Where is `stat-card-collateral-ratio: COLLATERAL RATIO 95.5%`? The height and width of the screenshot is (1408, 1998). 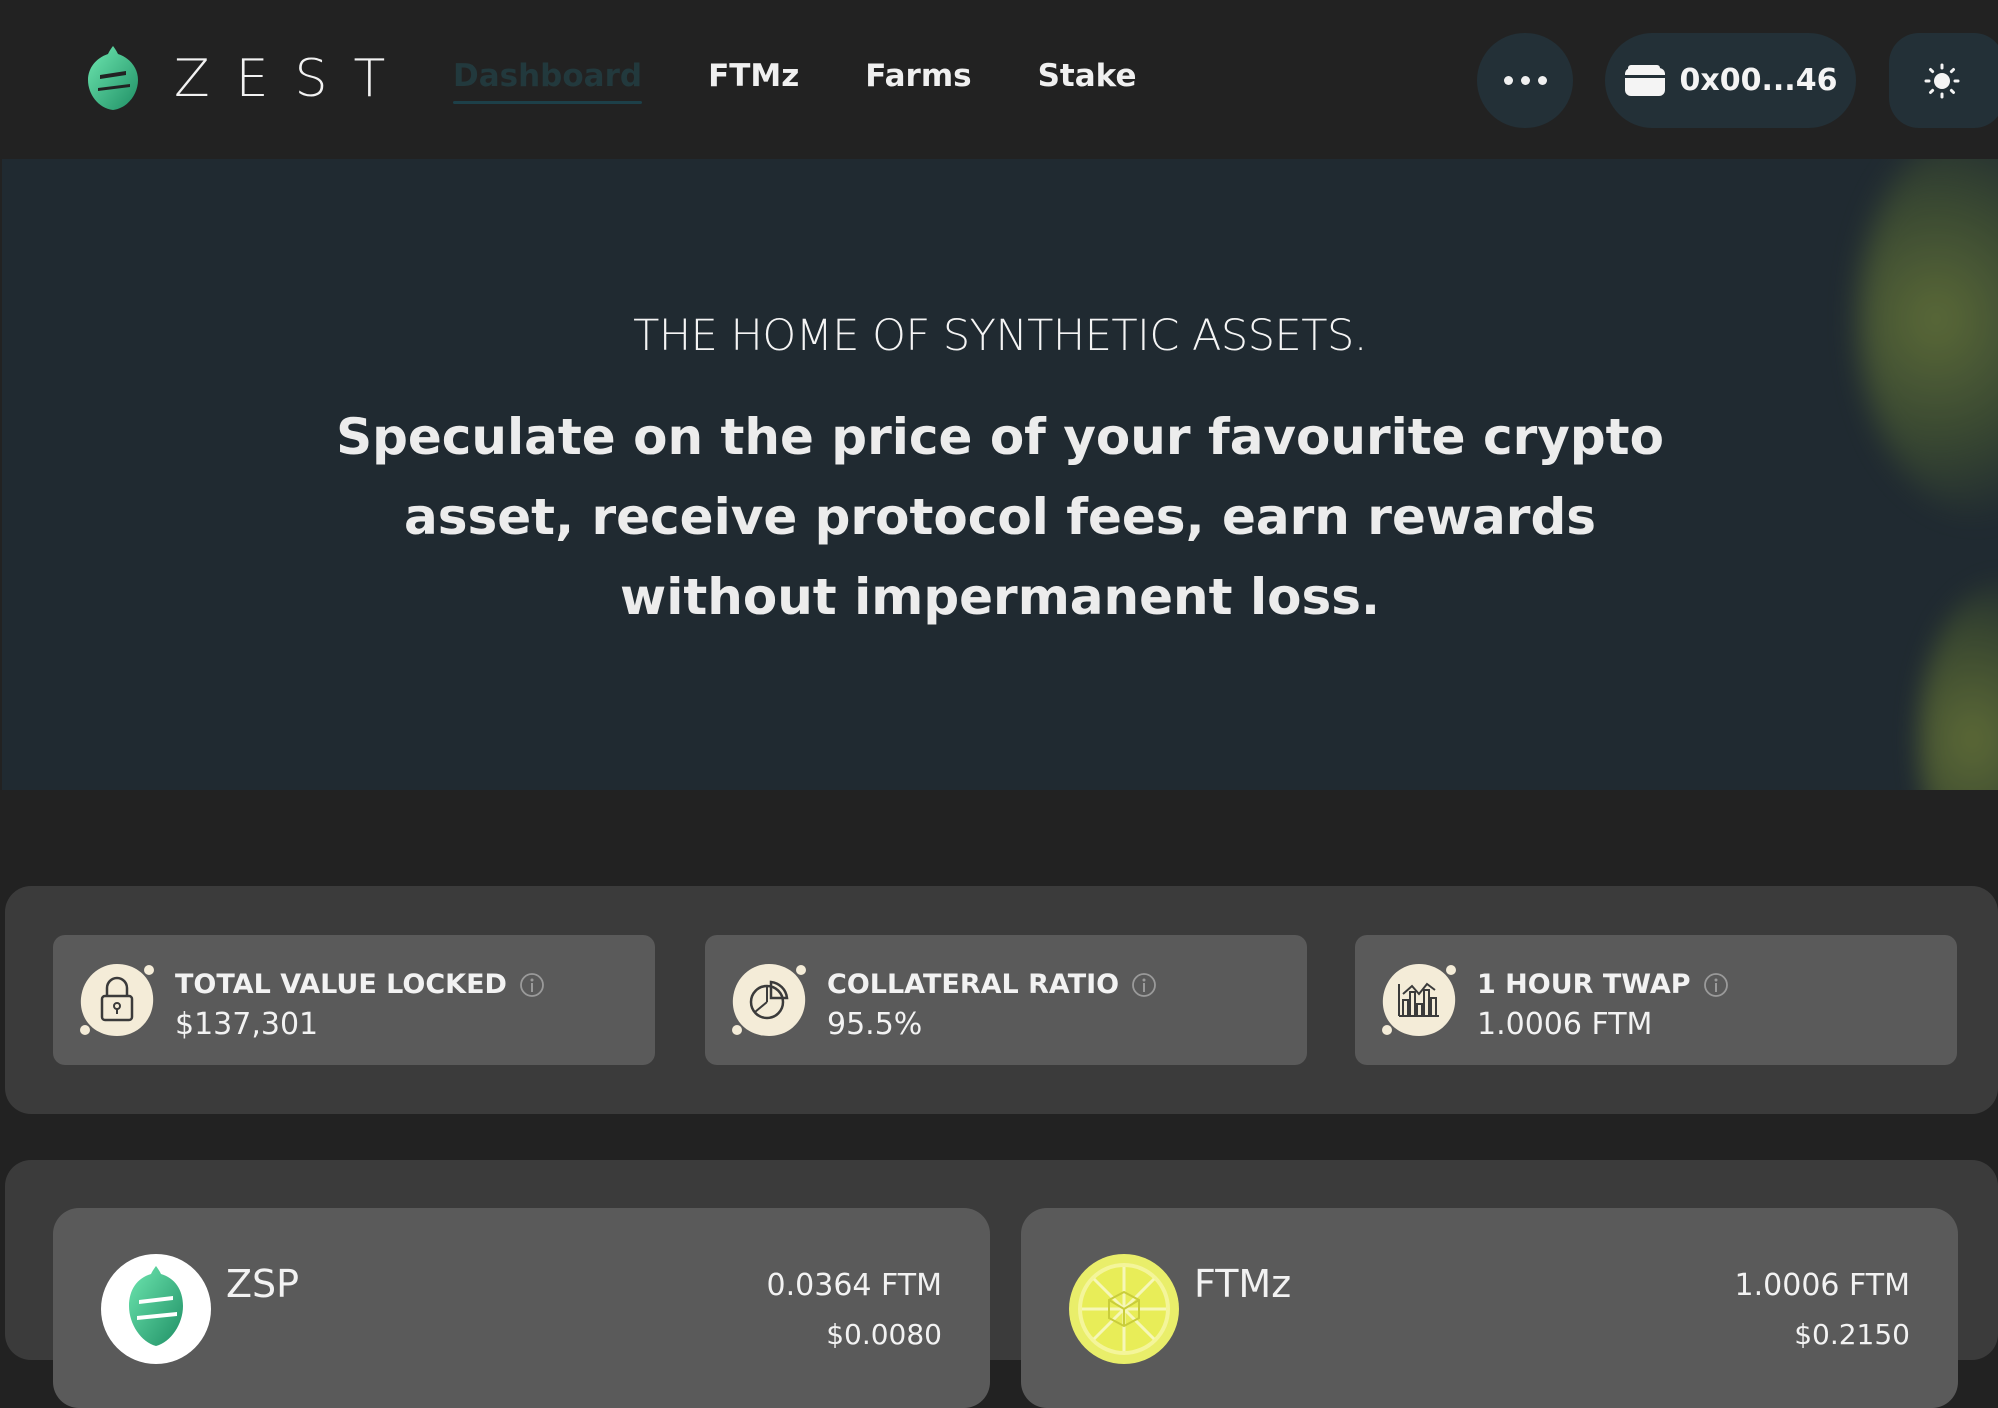 stat-card-collateral-ratio: COLLATERAL RATIO 95.5% is located at coordinates (1006, 1000).